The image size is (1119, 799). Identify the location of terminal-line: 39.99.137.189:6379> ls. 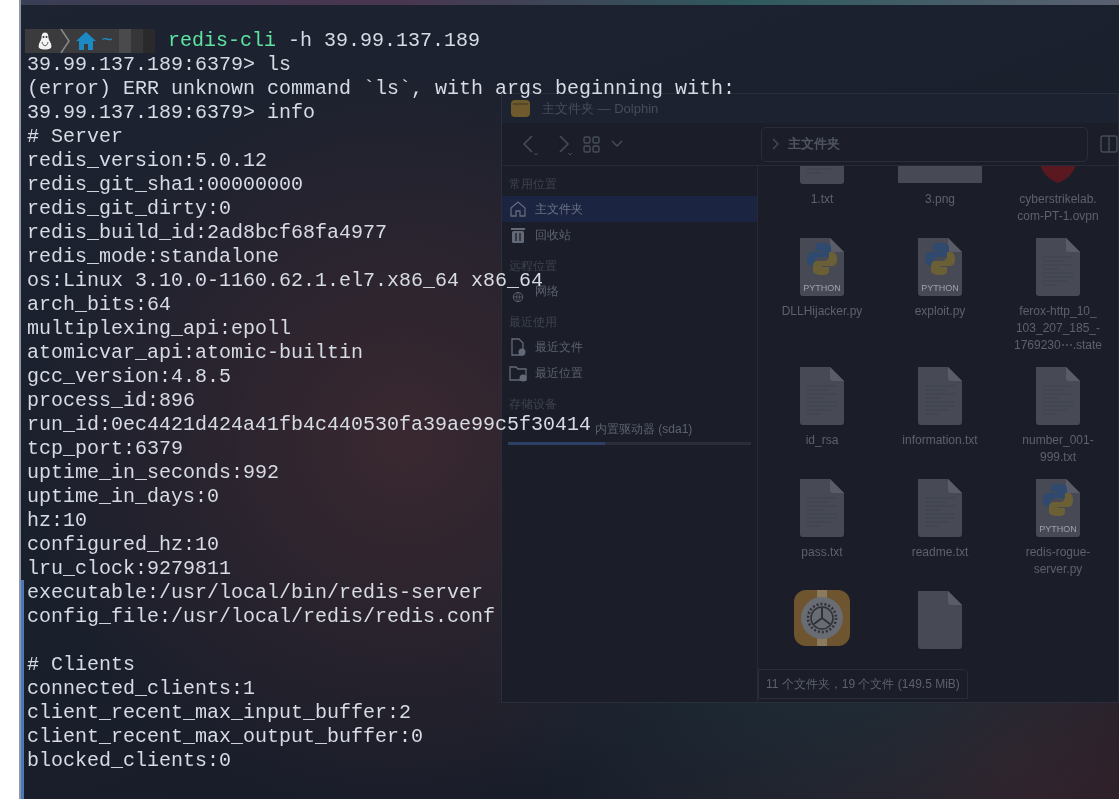
(159, 65).